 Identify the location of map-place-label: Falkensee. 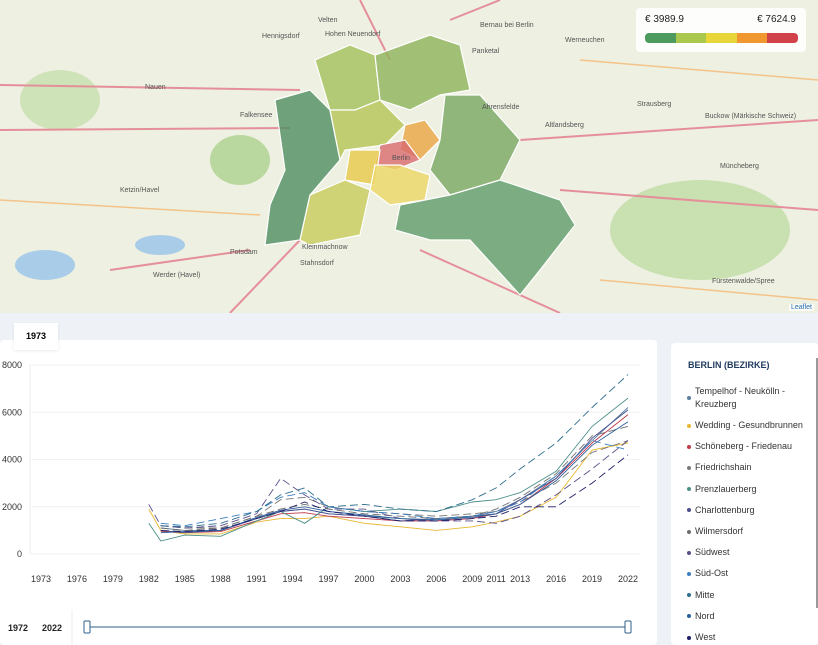
(256, 115).